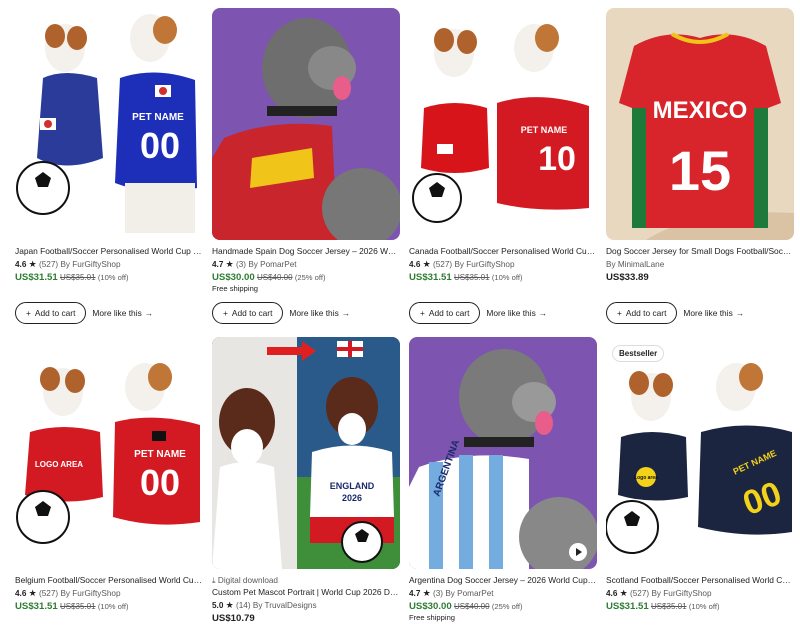 The height and width of the screenshot is (626, 800). What do you see at coordinates (233, 618) in the screenshot?
I see `price-line: US$10.79` at bounding box center [233, 618].